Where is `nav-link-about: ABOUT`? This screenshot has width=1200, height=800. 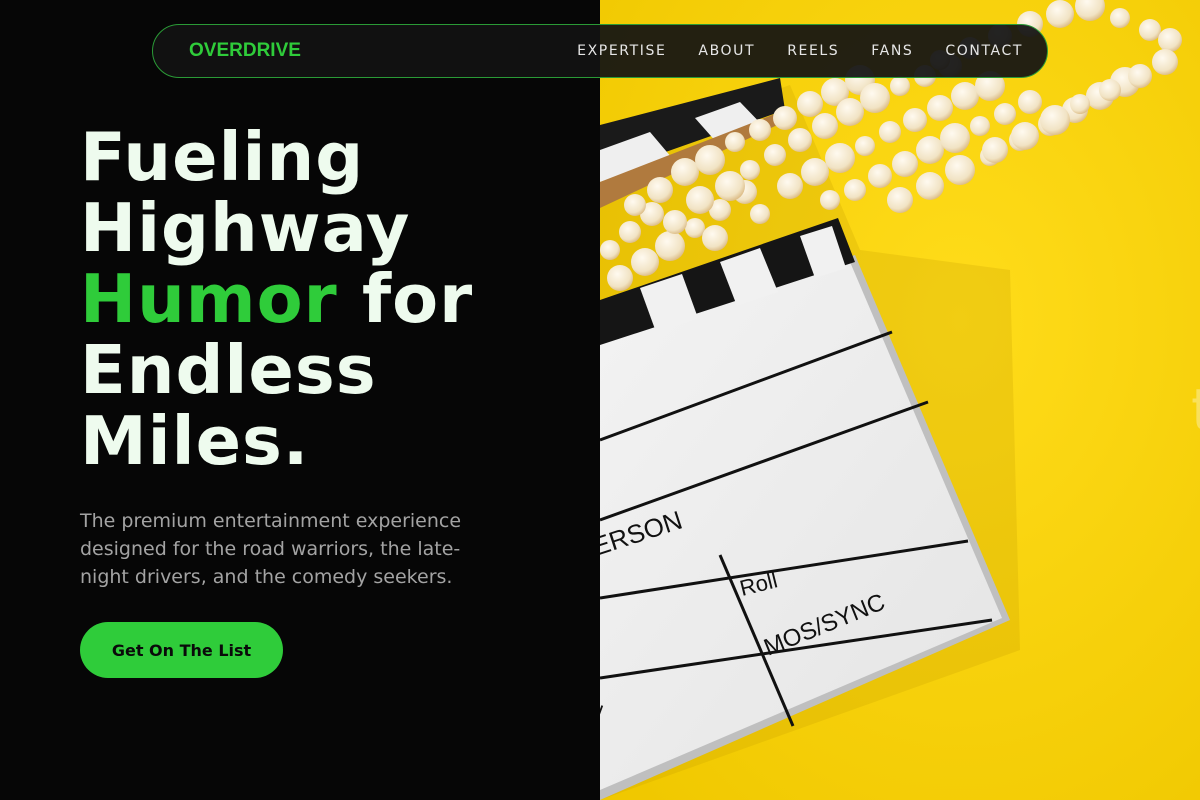
nav-link-about: ABOUT is located at coordinates (726, 51).